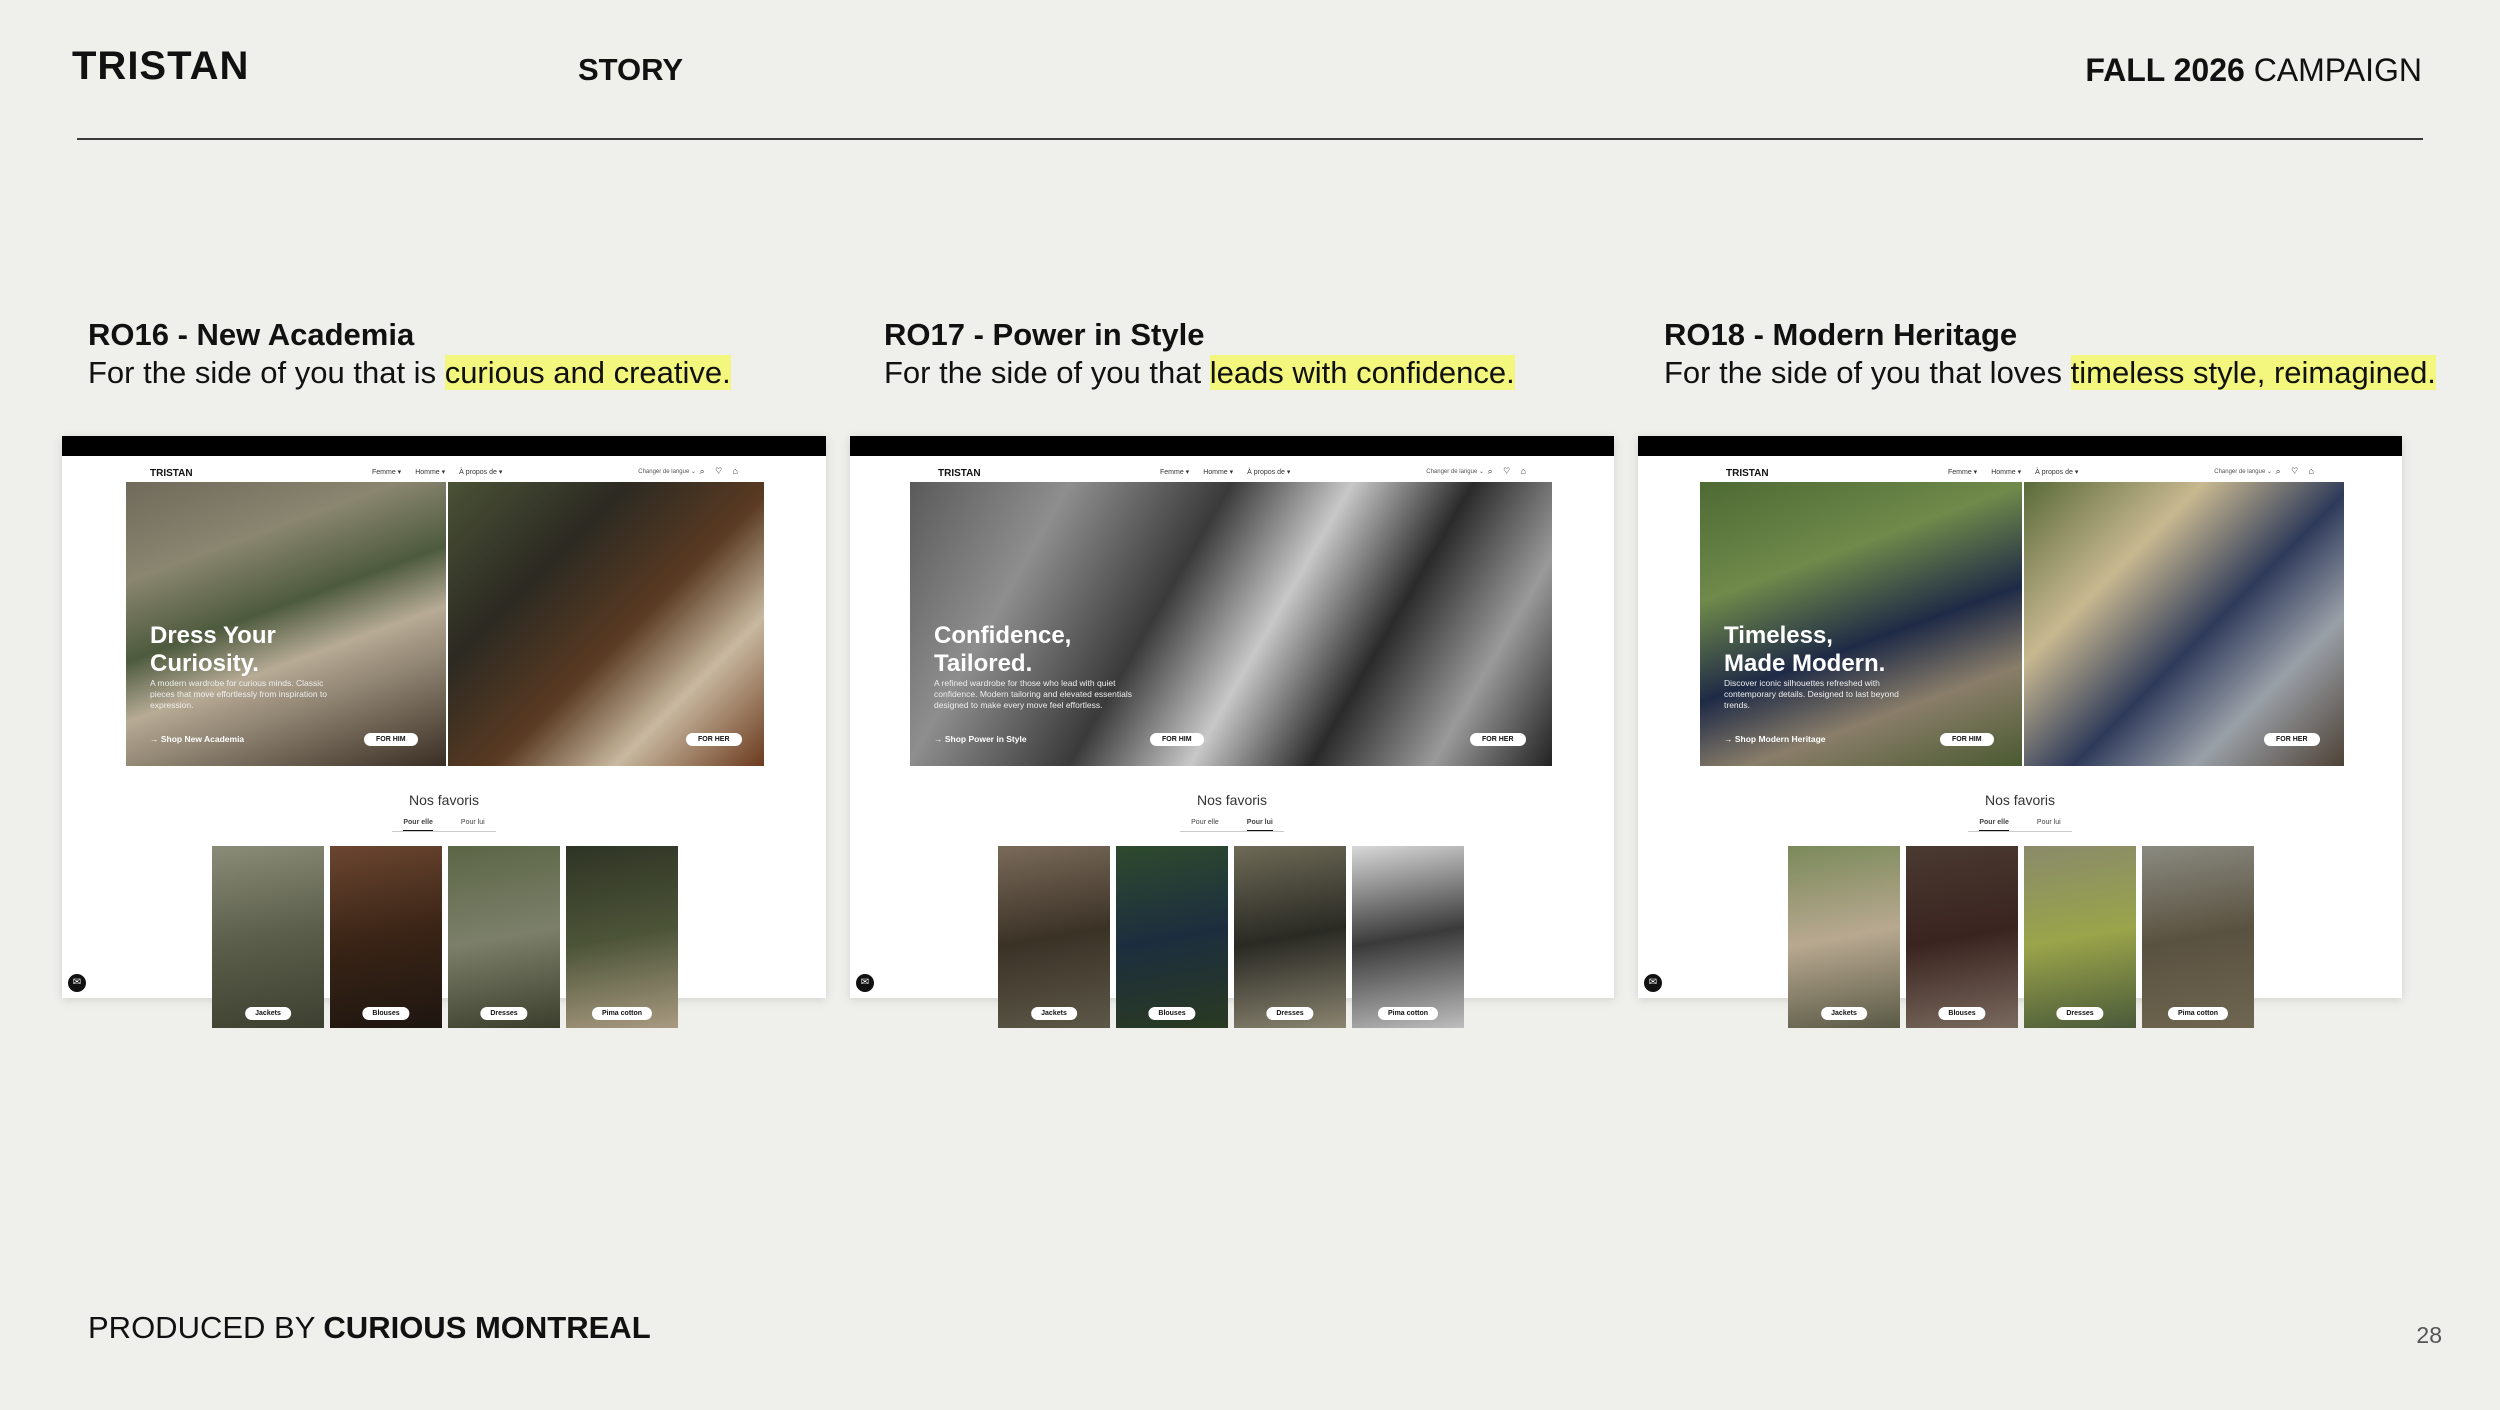 Image resolution: width=2500 pixels, height=1410 pixels. Describe the element at coordinates (1250, 139) in the screenshot. I see `header-rule` at that location.